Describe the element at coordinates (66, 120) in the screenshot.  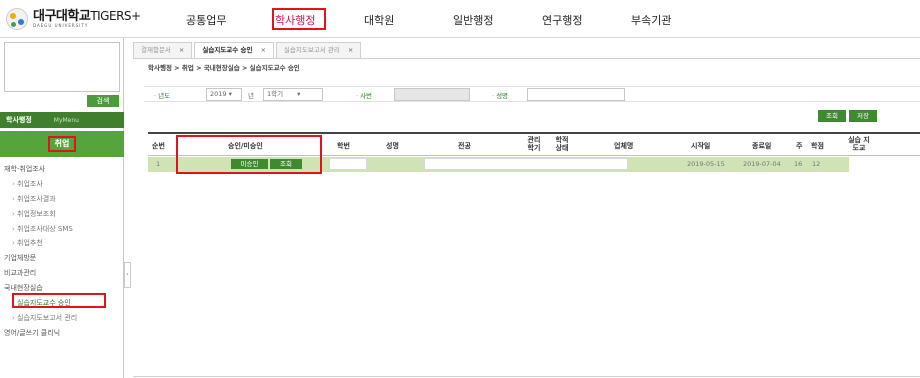
I see `sidebar-mymenu-tab: MyMenu` at that location.